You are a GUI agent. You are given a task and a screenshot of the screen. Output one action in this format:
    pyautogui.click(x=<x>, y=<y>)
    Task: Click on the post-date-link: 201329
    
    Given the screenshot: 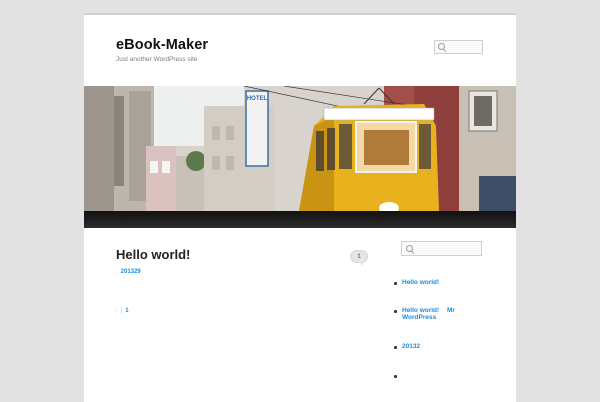 What is the action you would take?
    pyautogui.click(x=131, y=272)
    